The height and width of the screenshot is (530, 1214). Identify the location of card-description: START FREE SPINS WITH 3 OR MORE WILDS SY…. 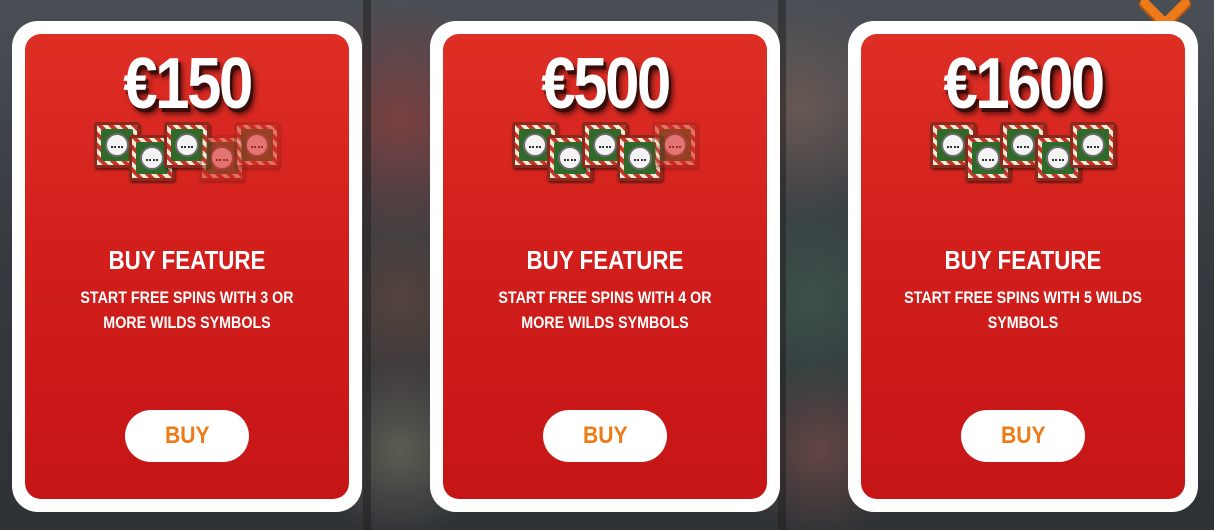
(187, 310).